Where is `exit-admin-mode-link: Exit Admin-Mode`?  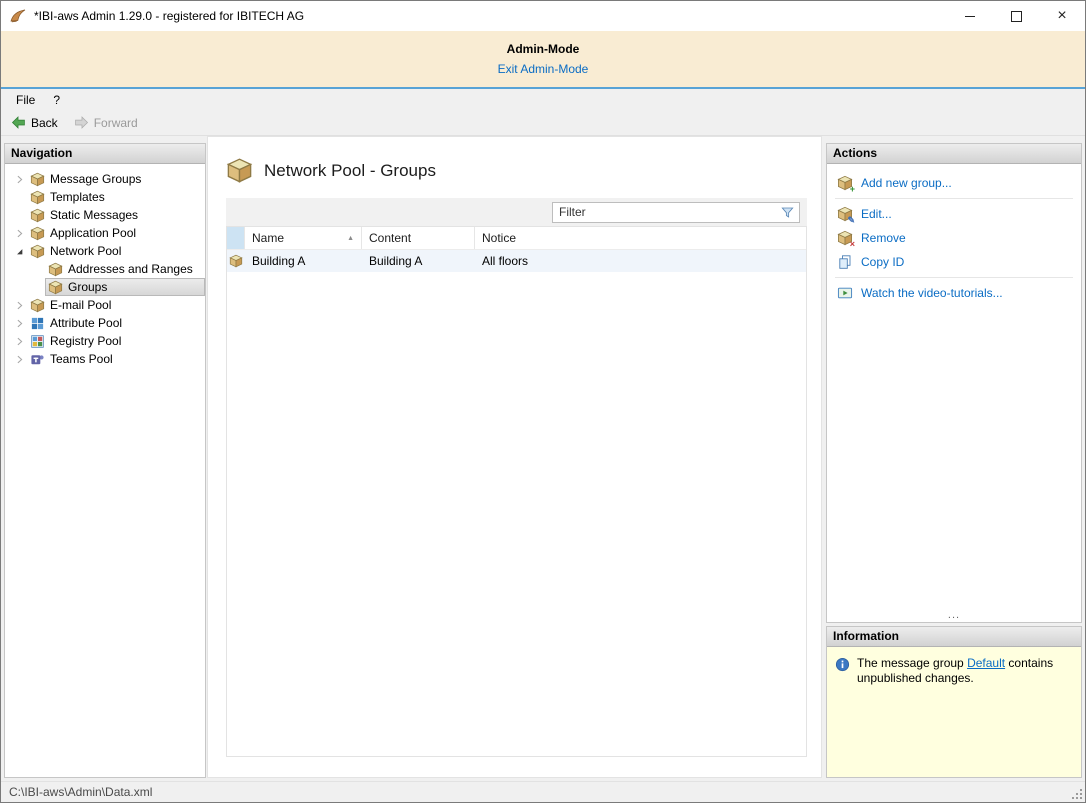
exit-admin-mode-link: Exit Admin-Mode is located at coordinates (543, 69).